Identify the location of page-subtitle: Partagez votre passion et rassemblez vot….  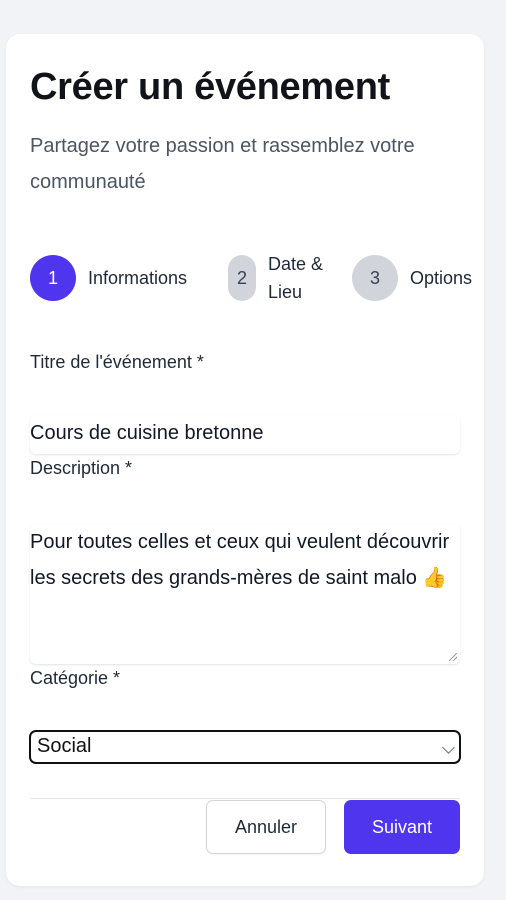
(222, 164).